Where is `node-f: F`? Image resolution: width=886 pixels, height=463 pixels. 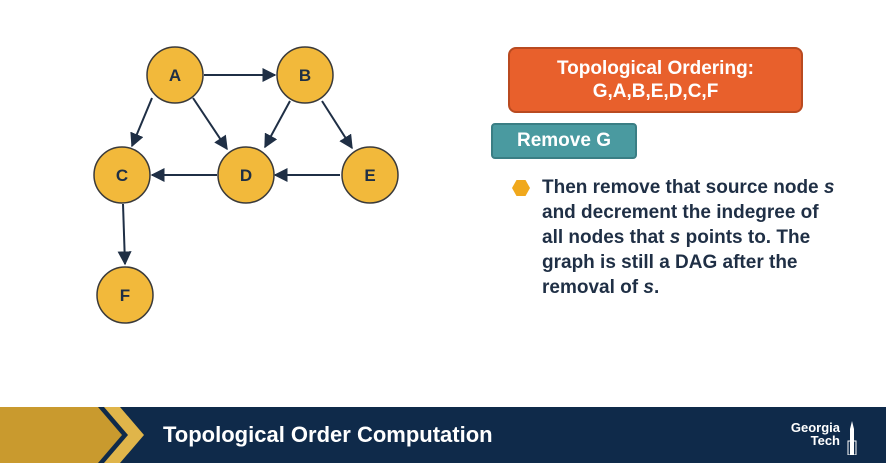
node-f: F is located at coordinates (125, 295).